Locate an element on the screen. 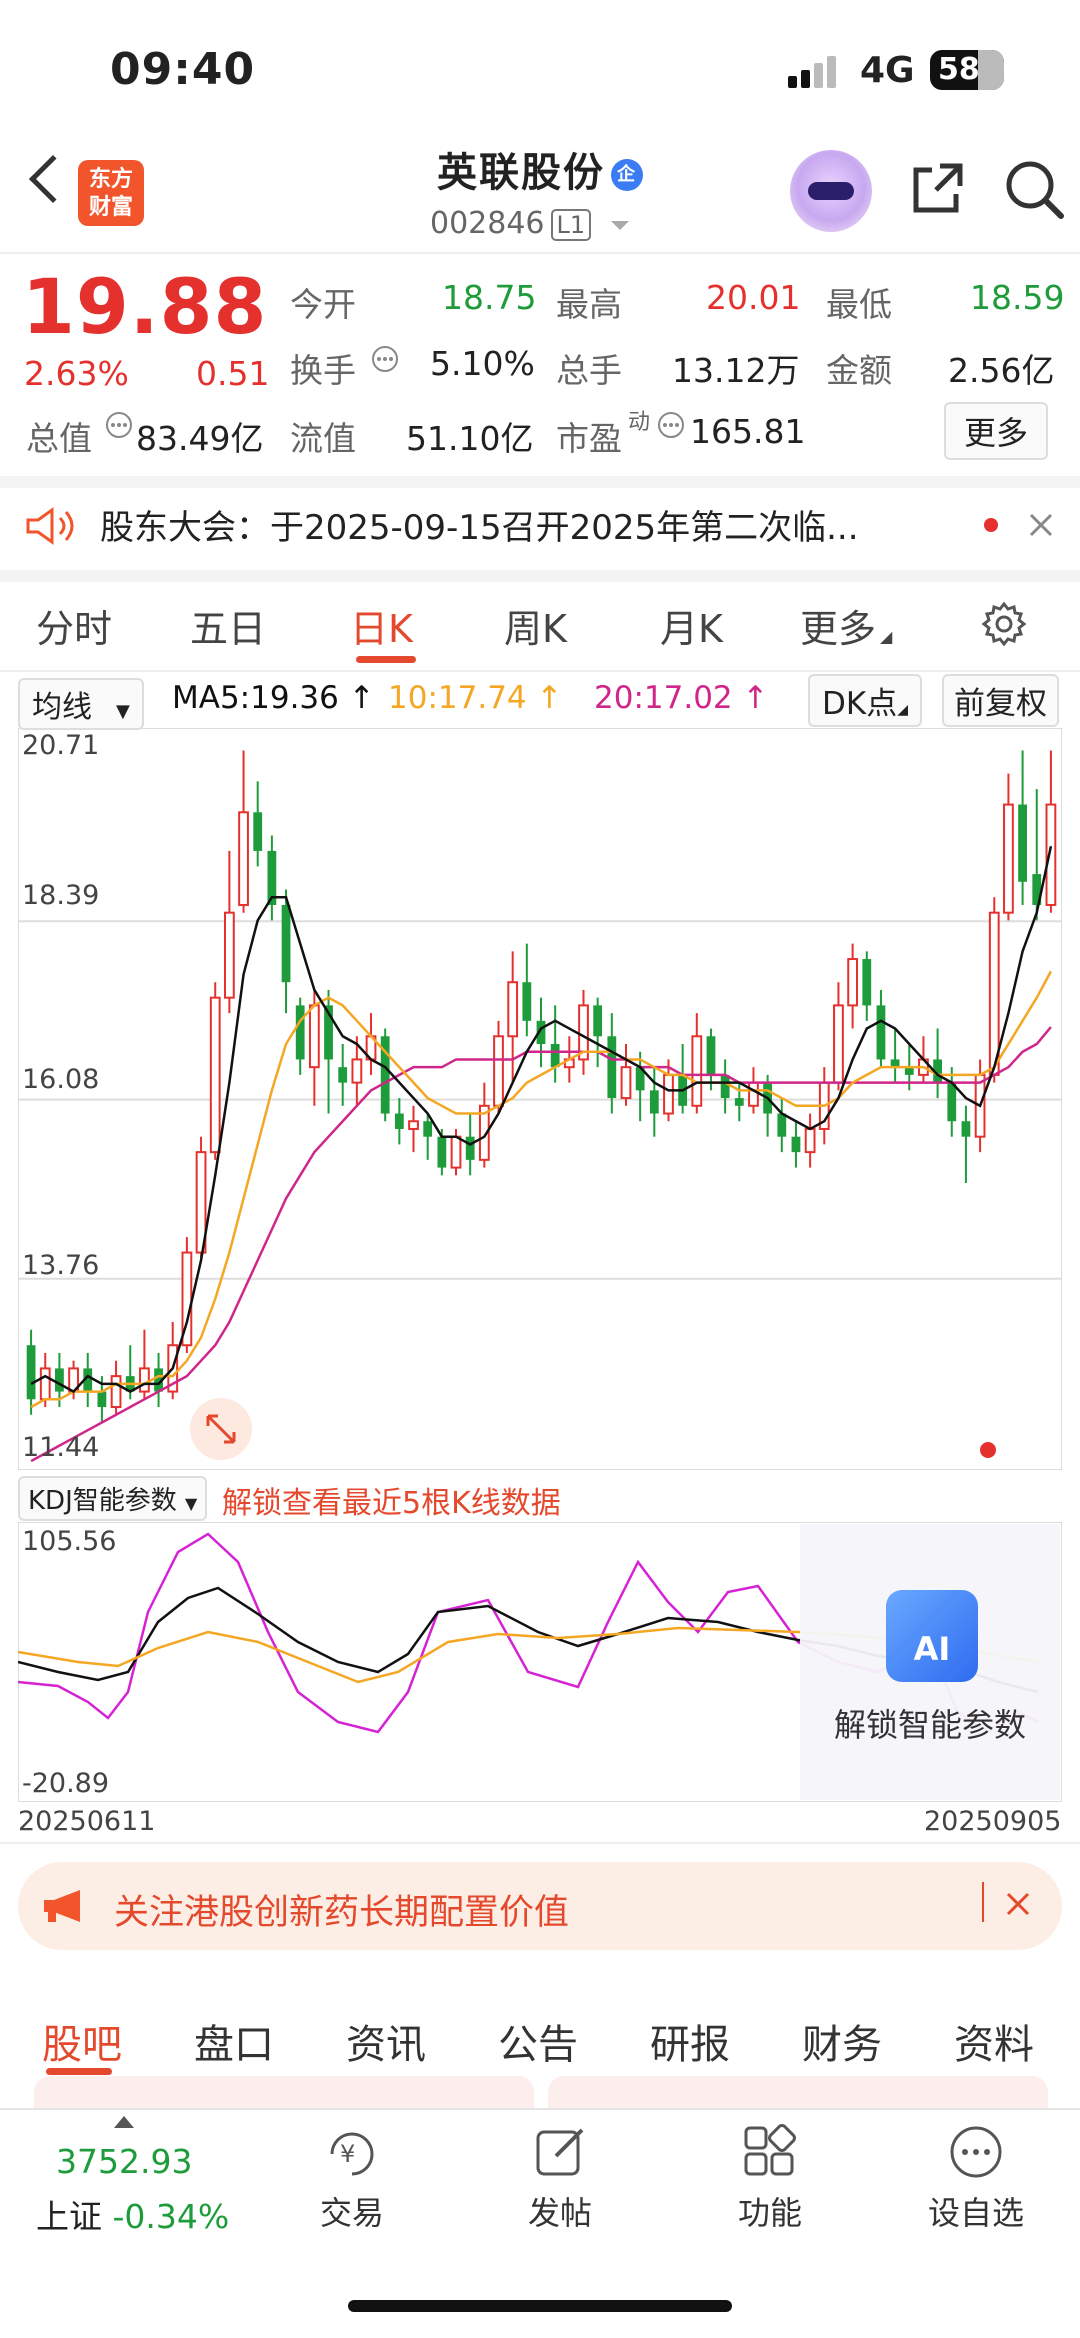 The image size is (1080, 2338). function-label: 功能 is located at coordinates (770, 2211).